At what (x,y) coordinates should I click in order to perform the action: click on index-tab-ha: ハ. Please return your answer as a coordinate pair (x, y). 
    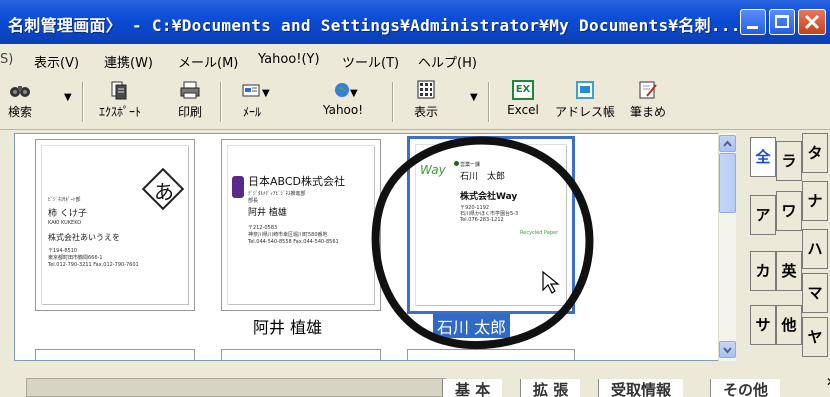
    Looking at the image, I should click on (815, 249).